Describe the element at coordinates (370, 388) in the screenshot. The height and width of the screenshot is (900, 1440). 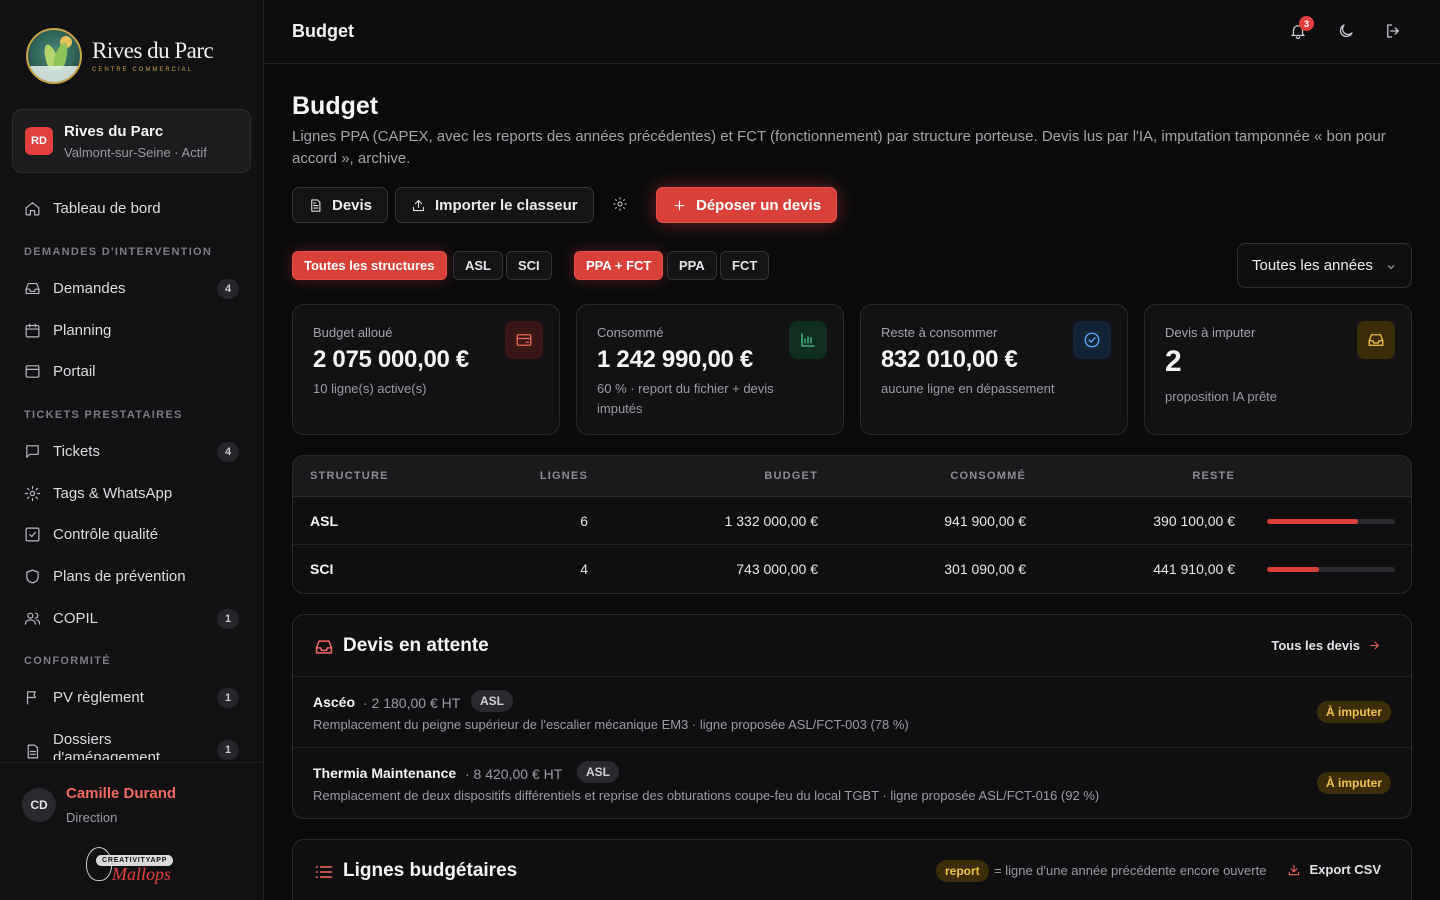
I see `kpi-sub: 10 ligne(s) active(s)` at that location.